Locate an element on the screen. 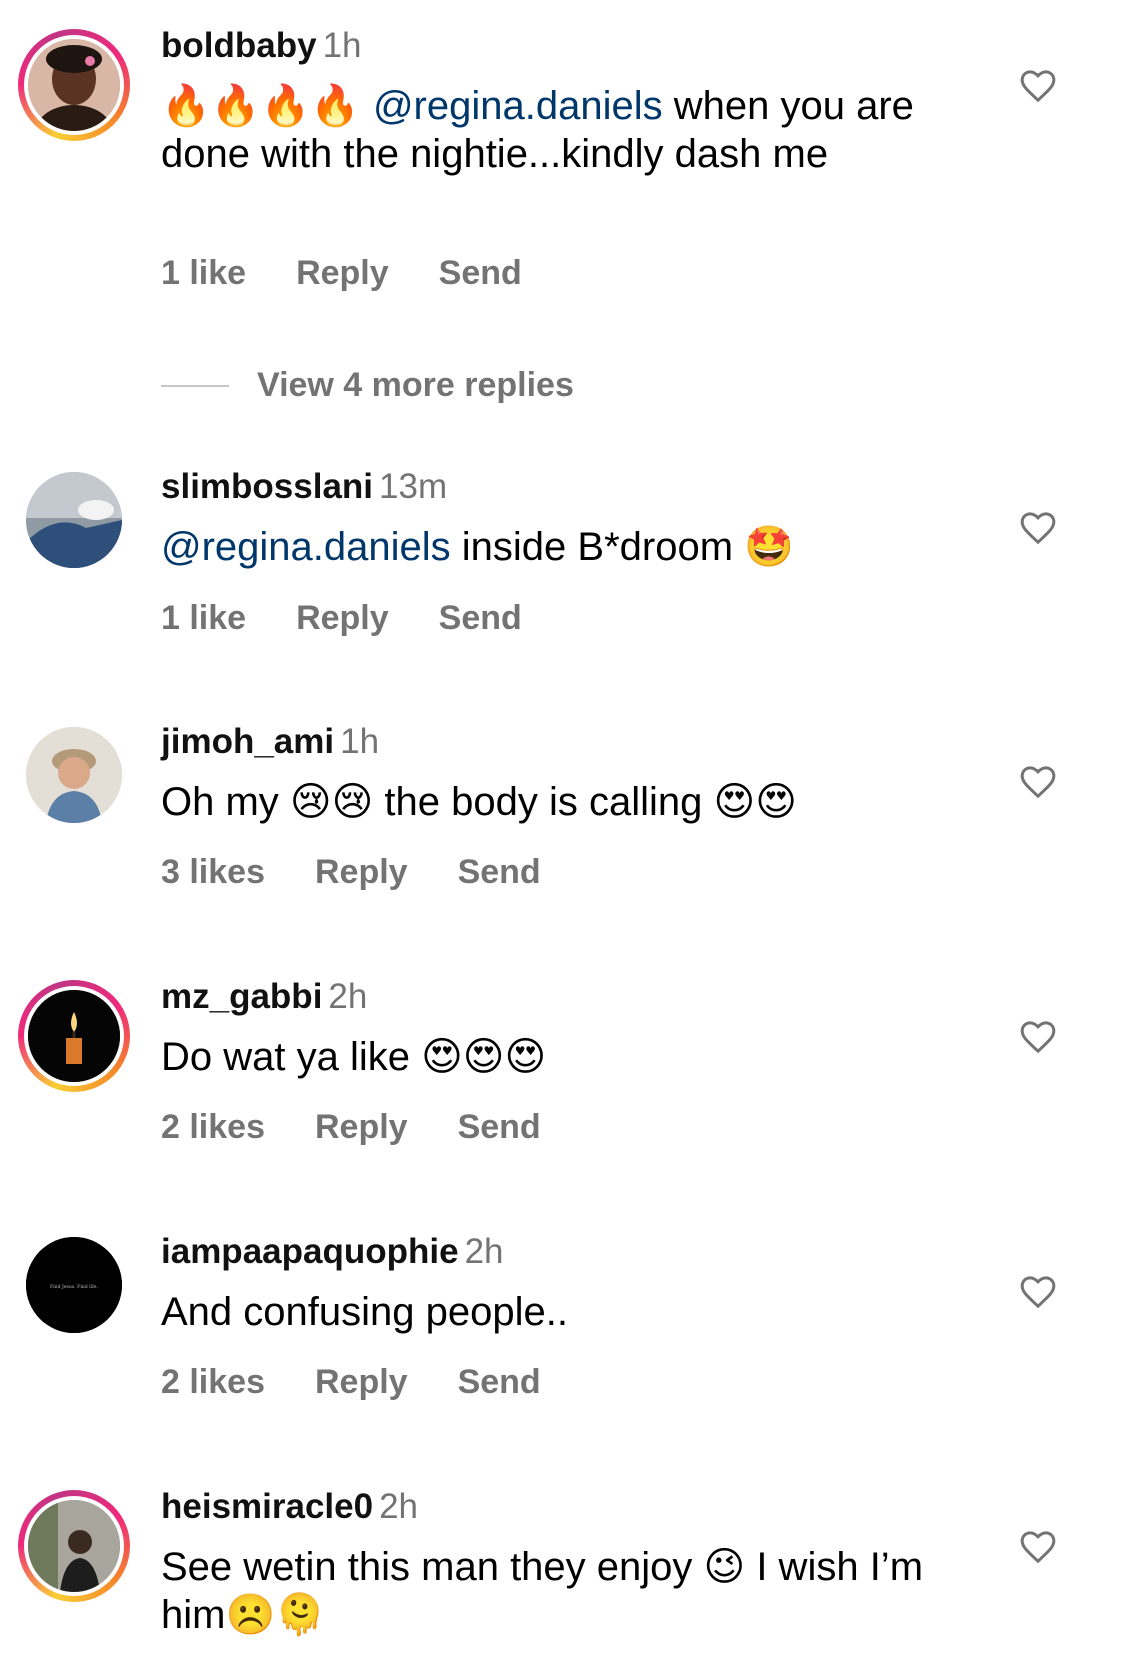 The width and height of the screenshot is (1125, 1676). view-more-replies: View 4 more replies is located at coordinates (367, 385).